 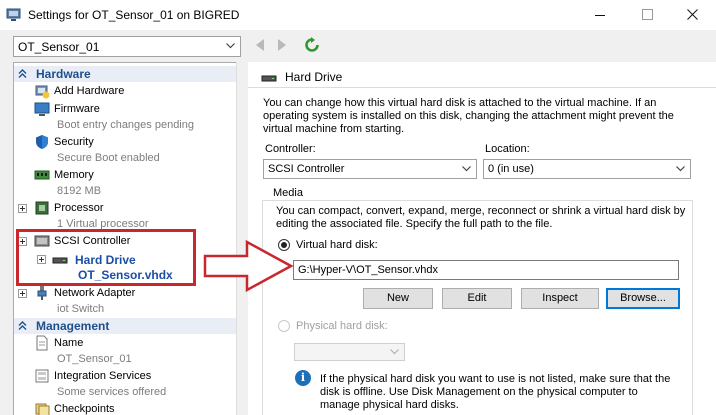 What do you see at coordinates (74, 175) in the screenshot?
I see `tree-item-memory: Memory` at bounding box center [74, 175].